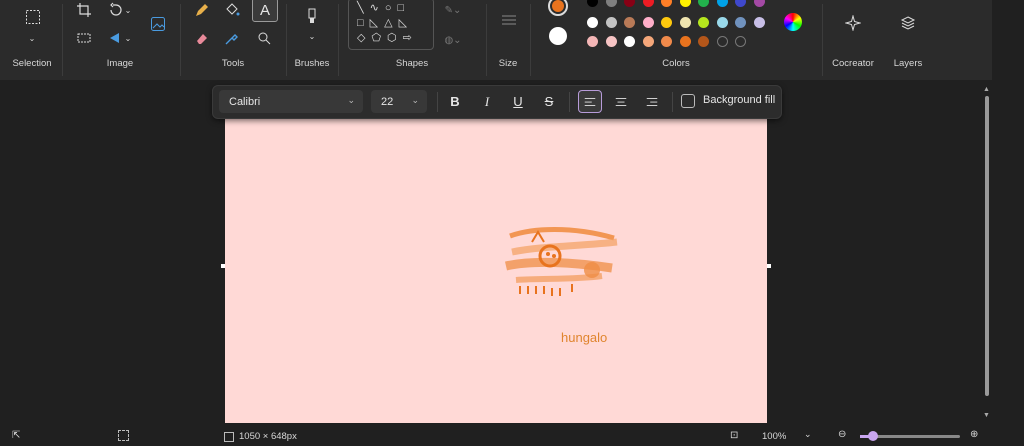 This screenshot has height=446, width=1024. I want to click on zoom-slider-thumb, so click(873, 436).